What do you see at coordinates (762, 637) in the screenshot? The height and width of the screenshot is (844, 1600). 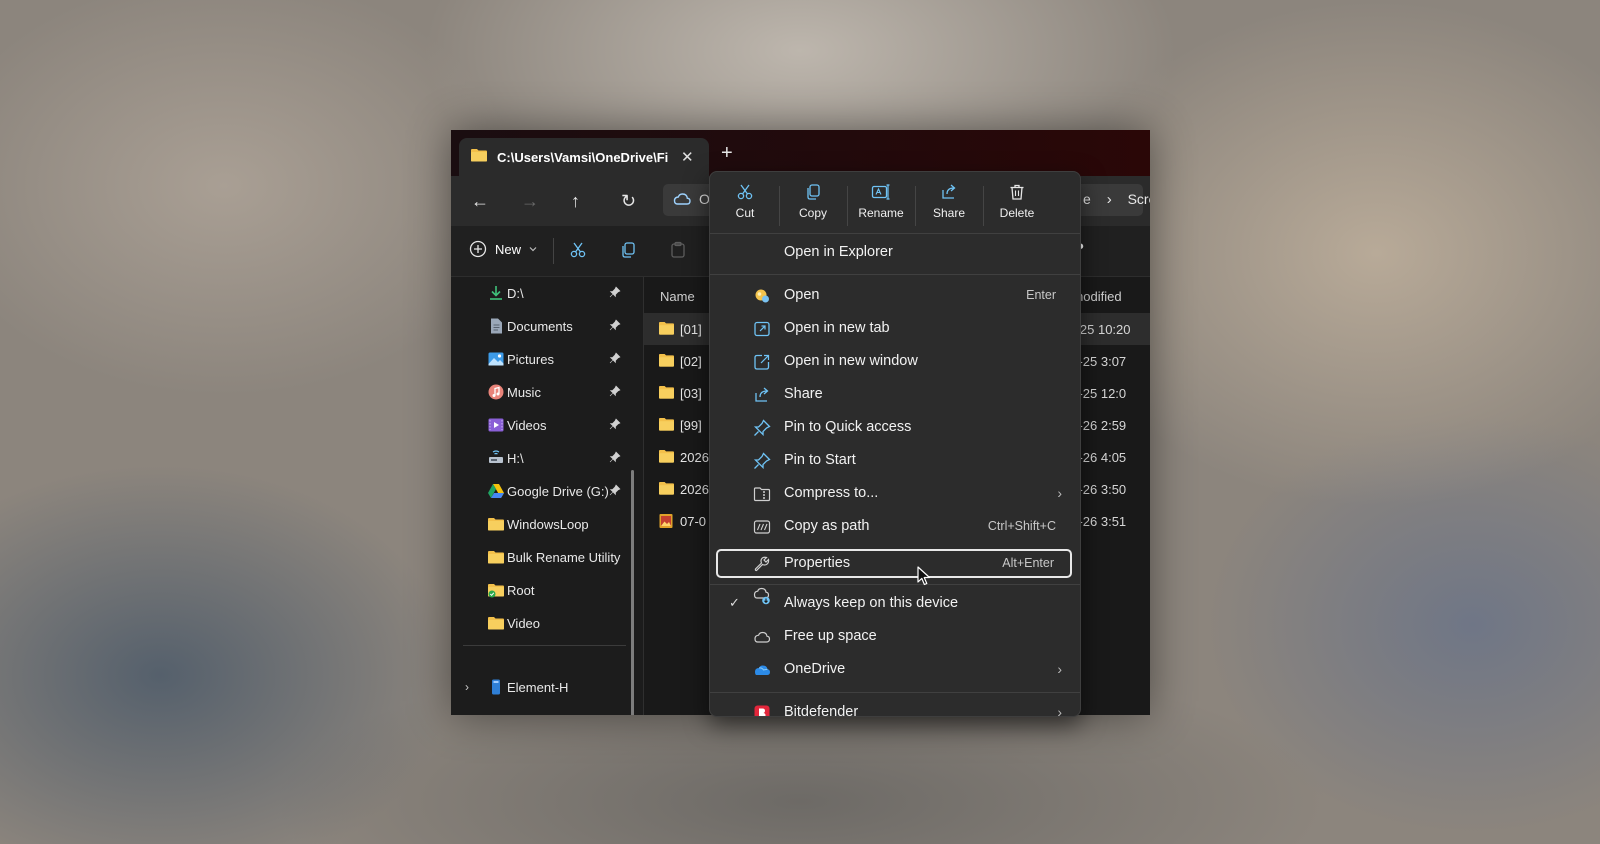 I see `cloud-icon` at bounding box center [762, 637].